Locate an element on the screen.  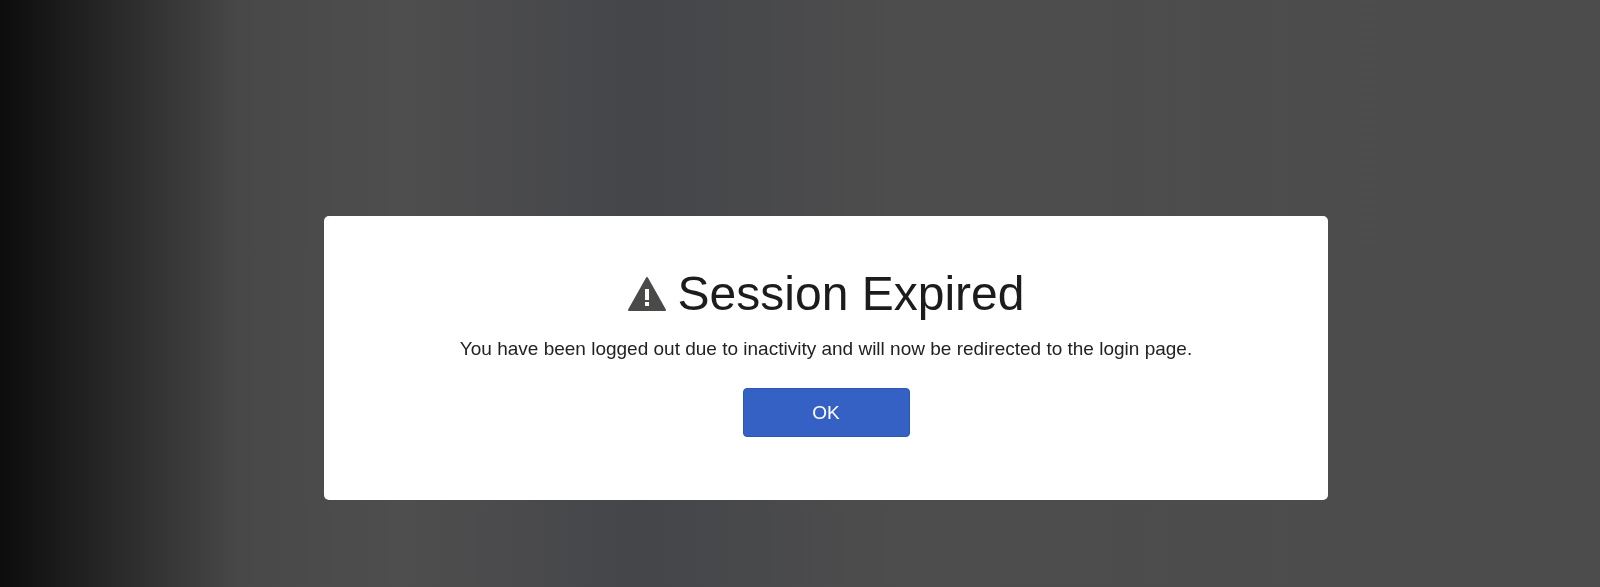
ok-button: OK is located at coordinates (826, 412).